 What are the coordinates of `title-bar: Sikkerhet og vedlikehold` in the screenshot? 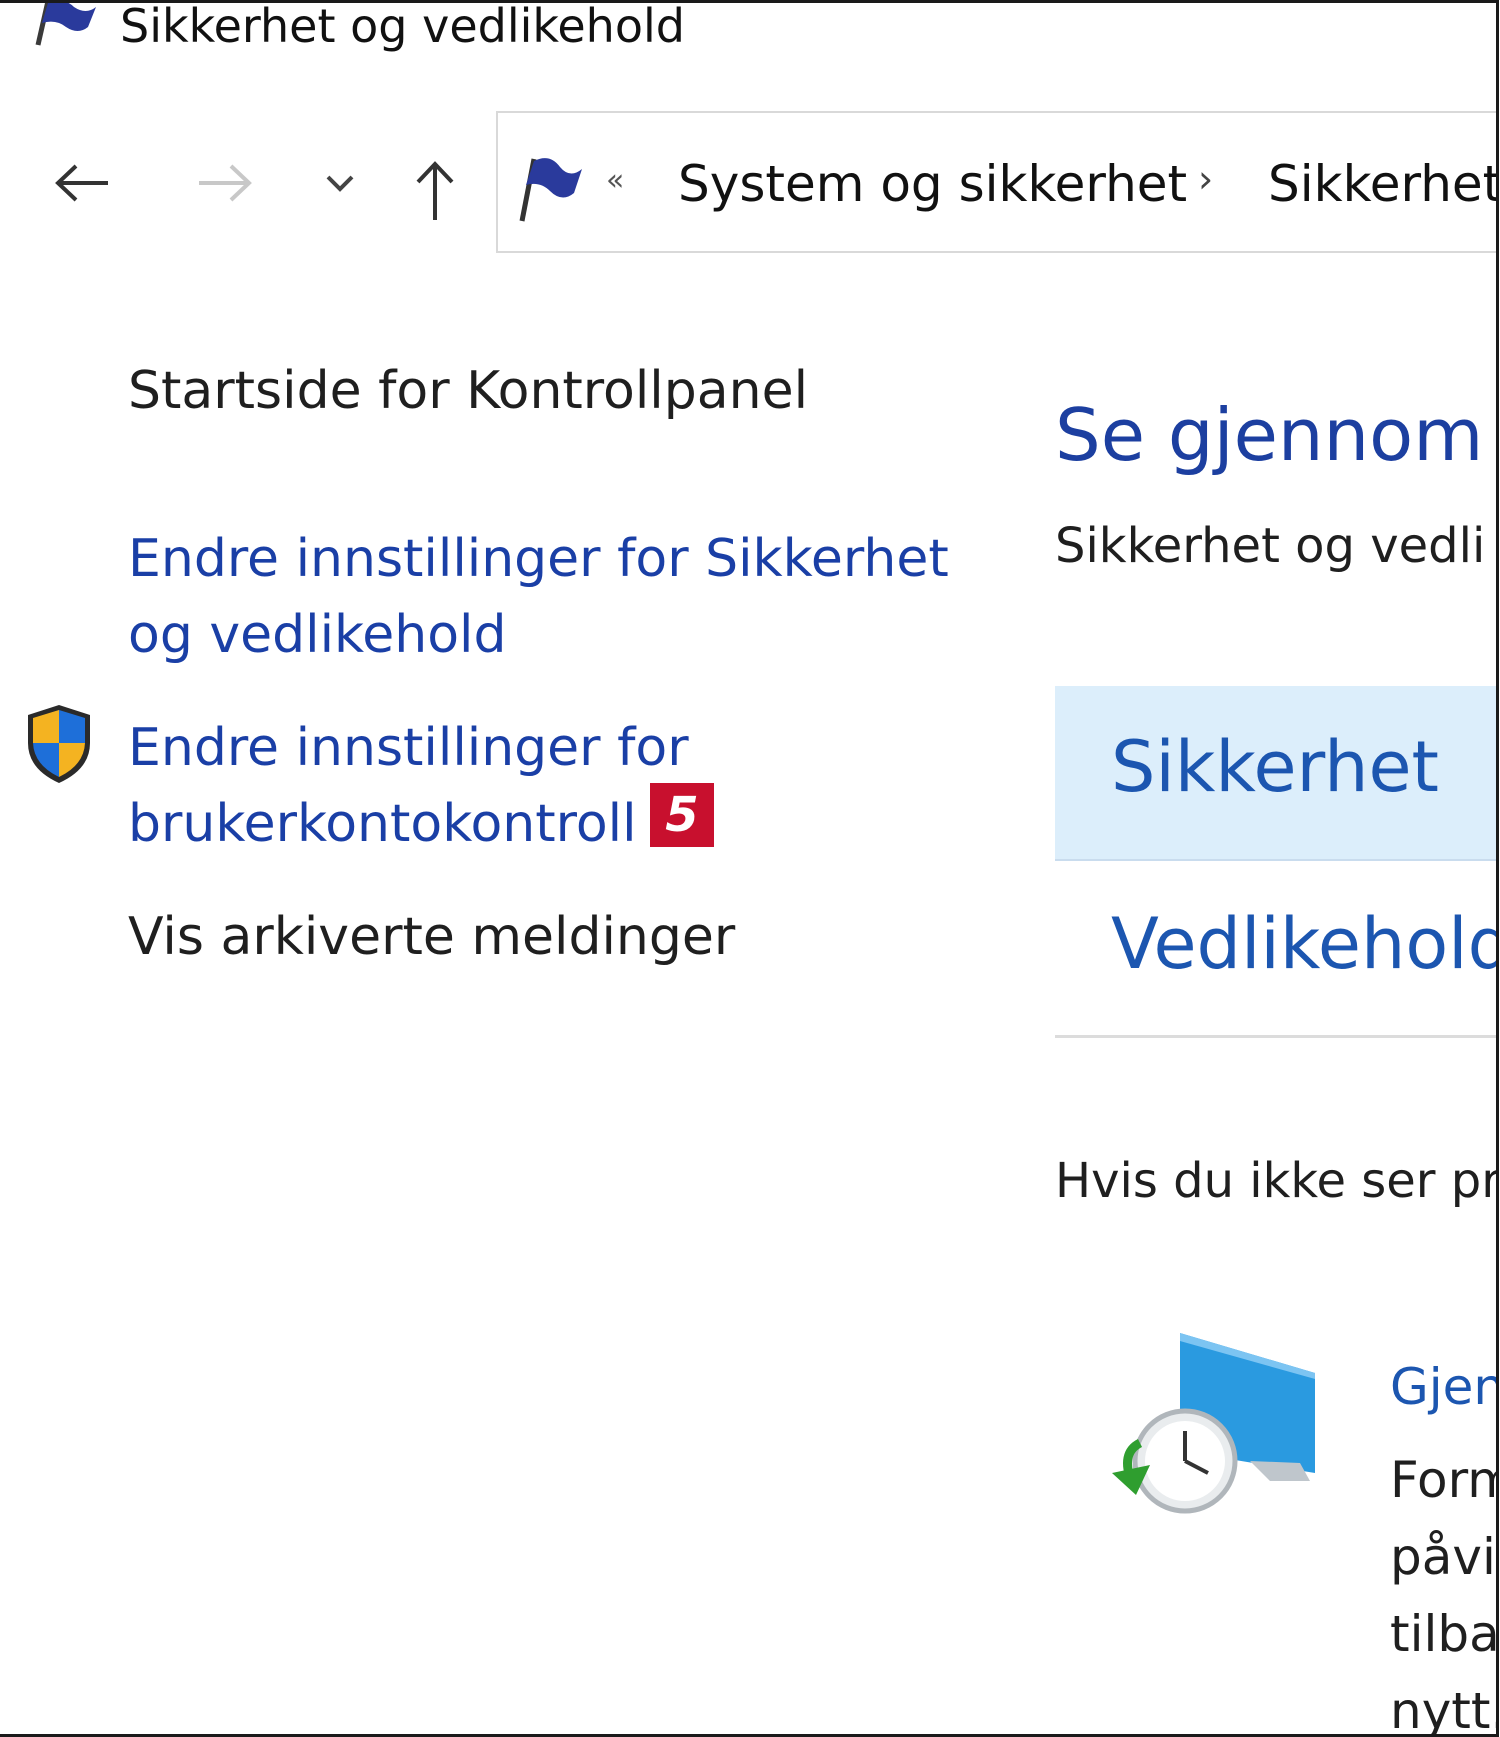 It's located at (748, 26).